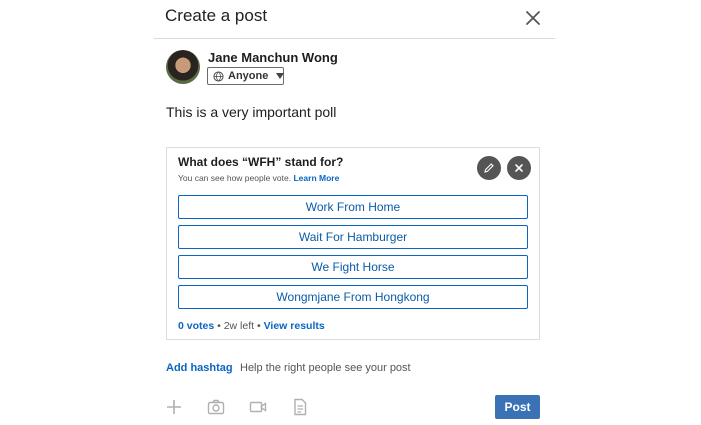 This screenshot has height=425, width=701. I want to click on edit-poll-button, so click(489, 168).